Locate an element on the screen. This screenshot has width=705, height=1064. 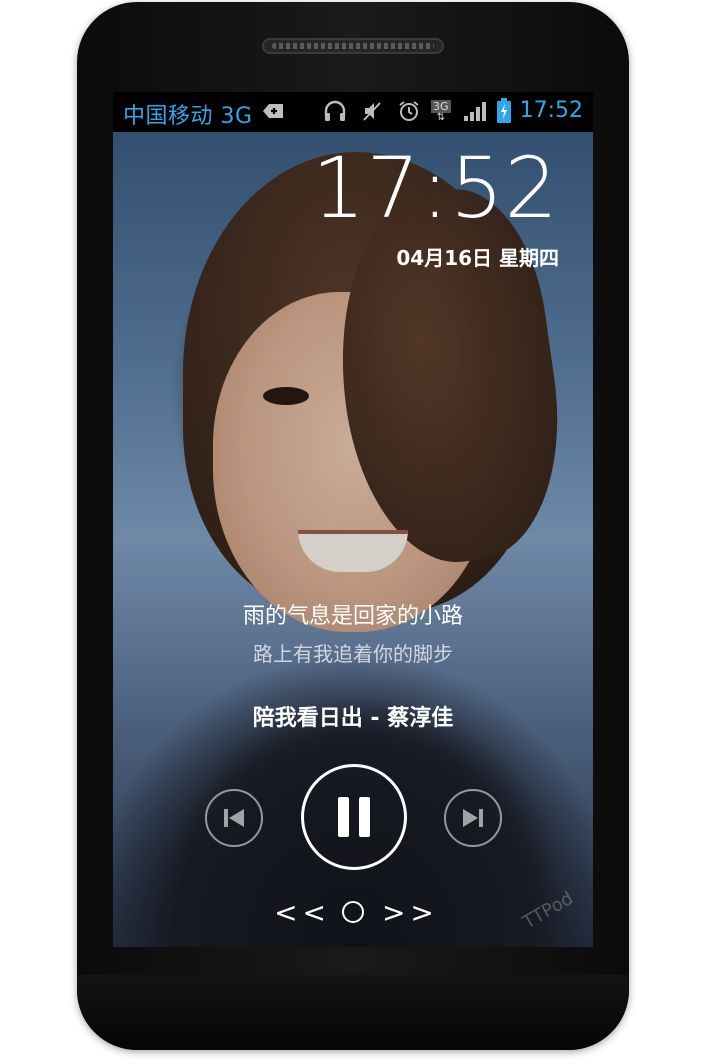
previous-track-button is located at coordinates (234, 818).